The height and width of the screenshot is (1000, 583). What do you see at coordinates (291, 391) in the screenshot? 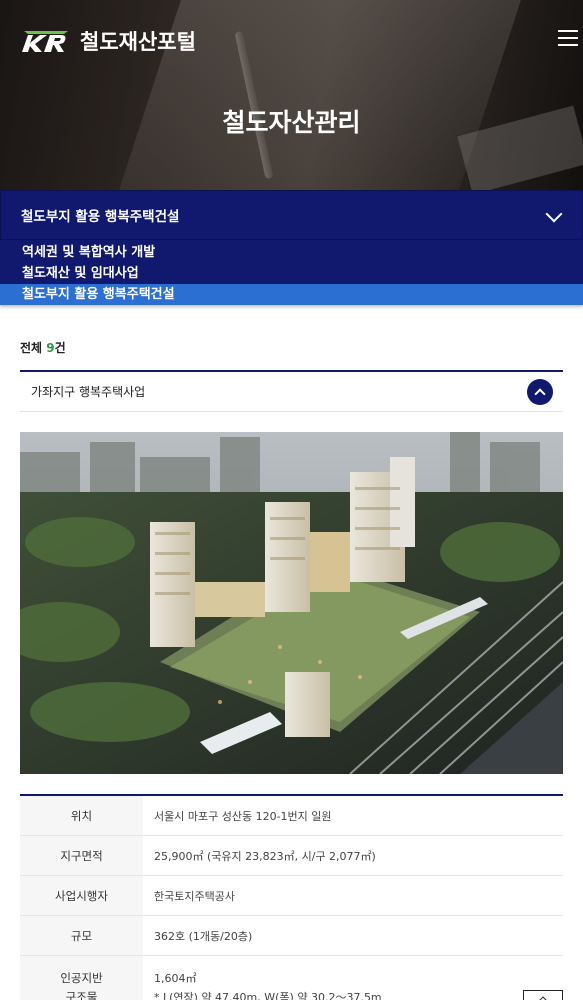
I see `project-accordion-header: 가좌지구 행복주택사업` at bounding box center [291, 391].